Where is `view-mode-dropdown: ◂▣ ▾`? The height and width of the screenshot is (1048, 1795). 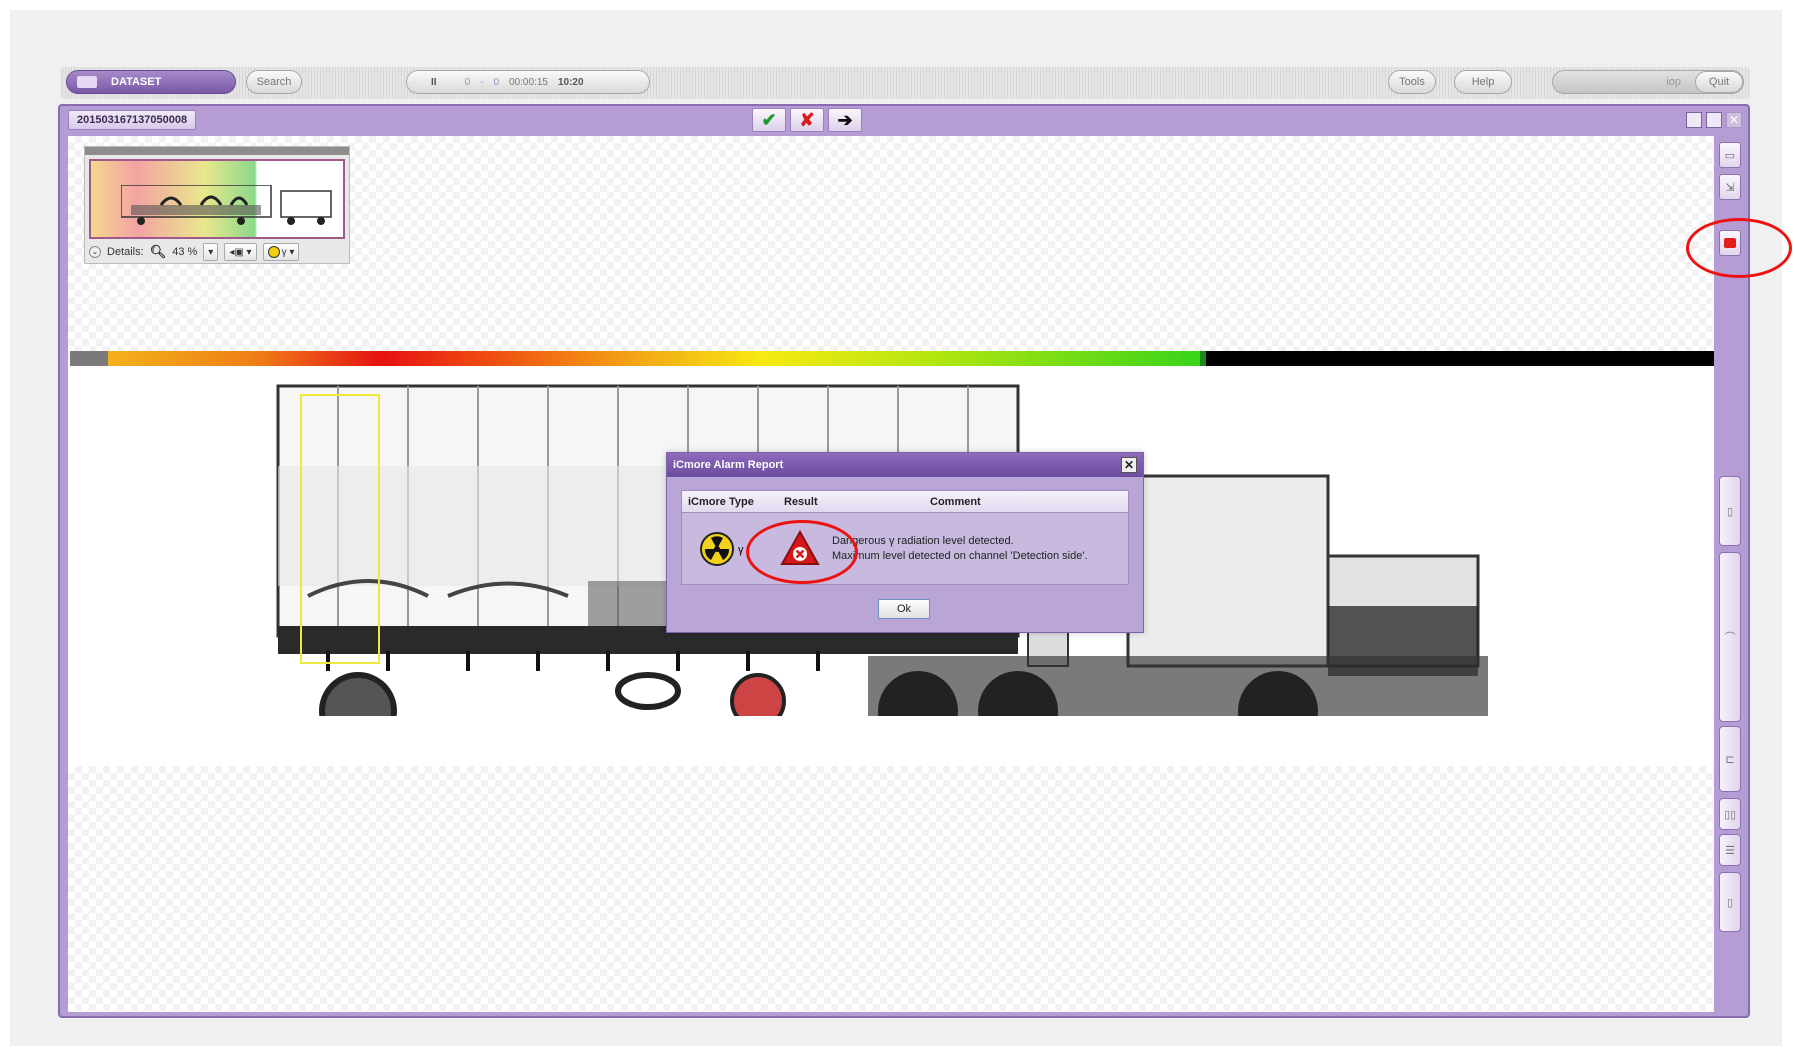
view-mode-dropdown: ◂▣ ▾ is located at coordinates (240, 252).